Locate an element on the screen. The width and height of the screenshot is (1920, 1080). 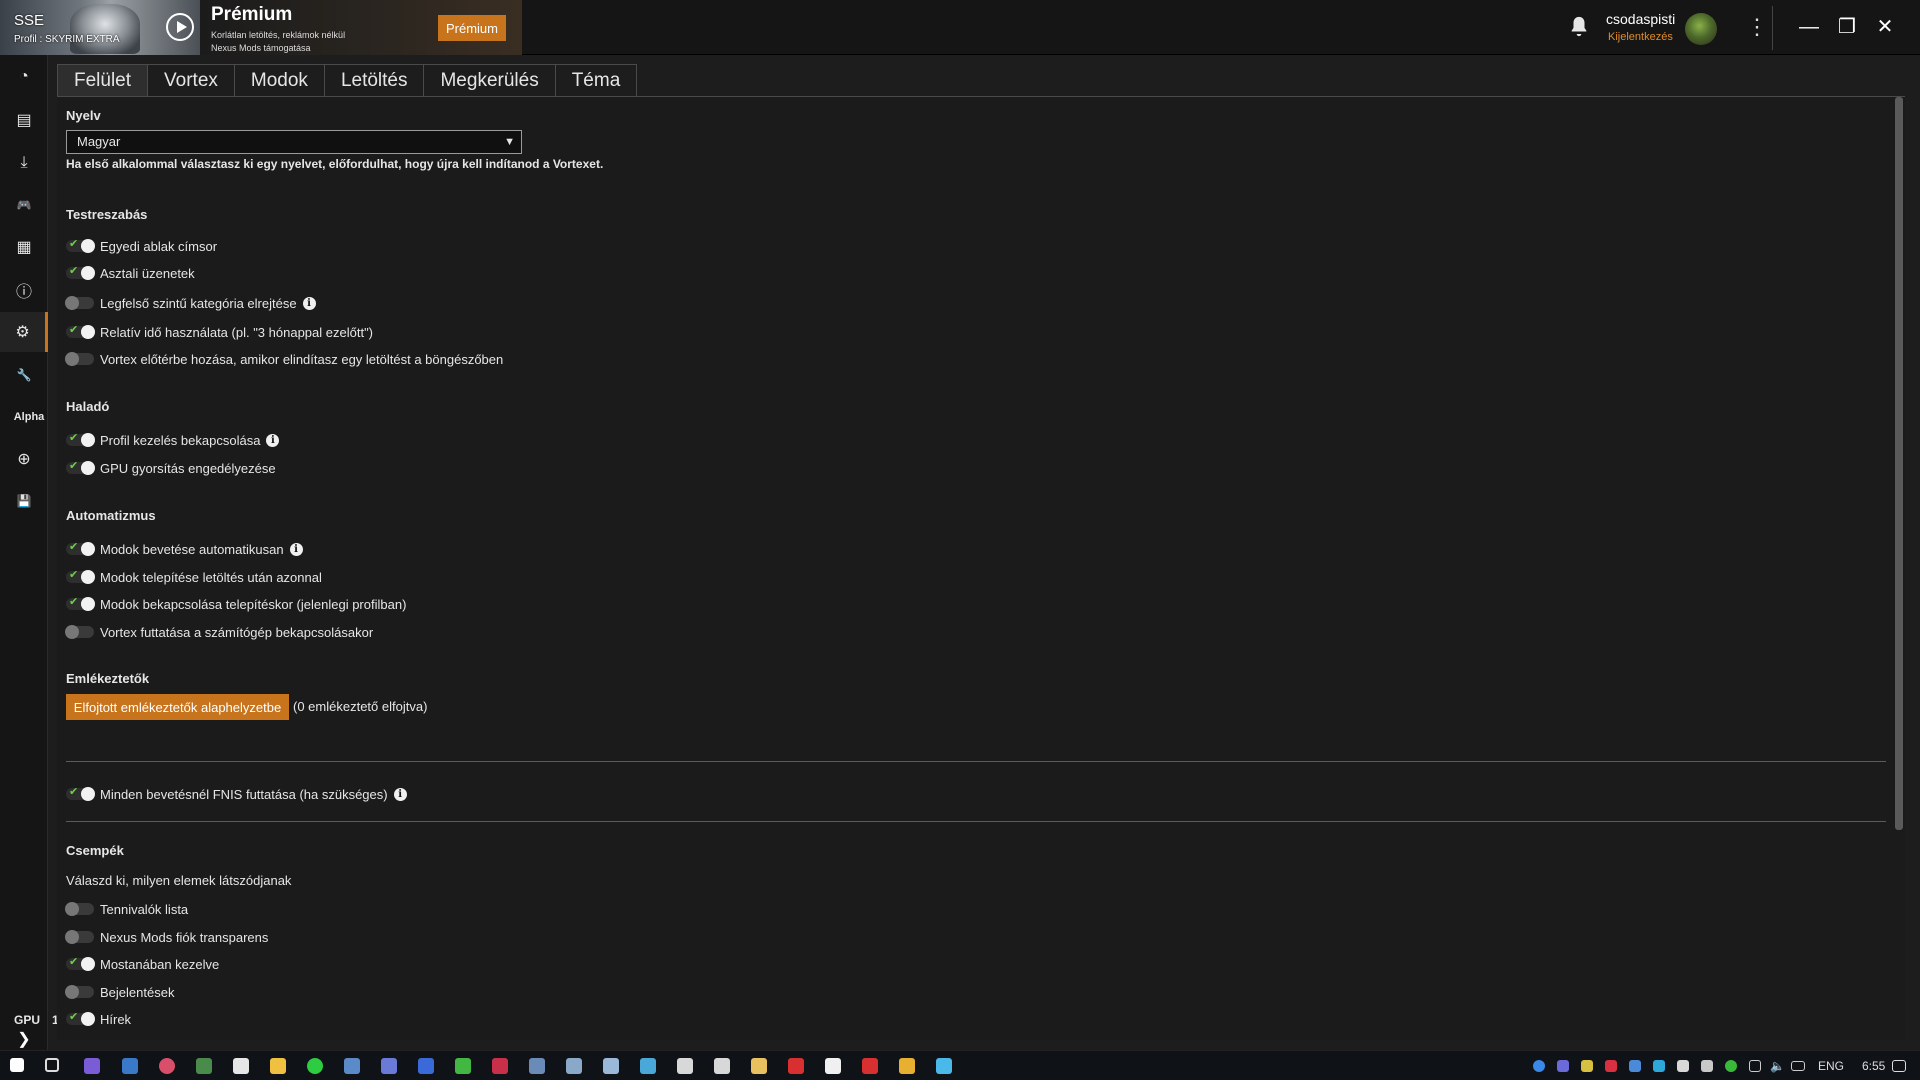
bell-icon is located at coordinates (1579, 26).